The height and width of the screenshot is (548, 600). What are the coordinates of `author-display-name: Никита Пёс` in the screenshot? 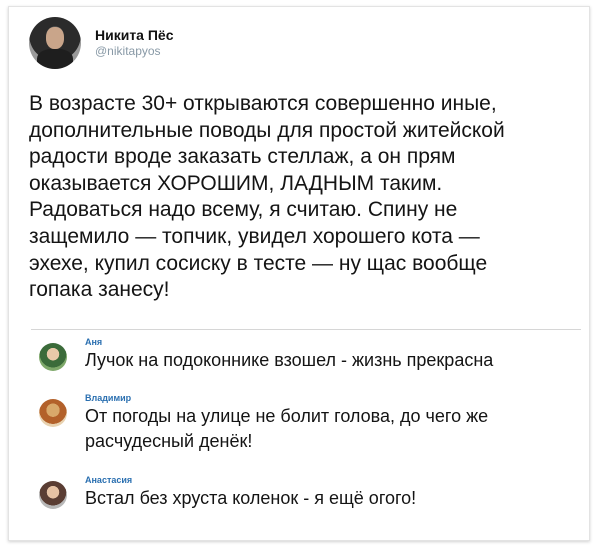 It's located at (134, 35).